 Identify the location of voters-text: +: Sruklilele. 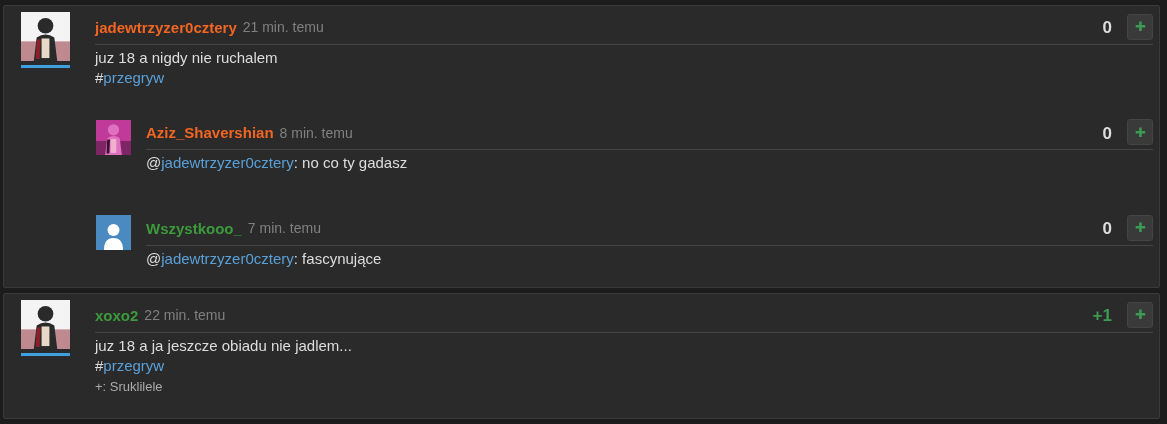
(129, 386).